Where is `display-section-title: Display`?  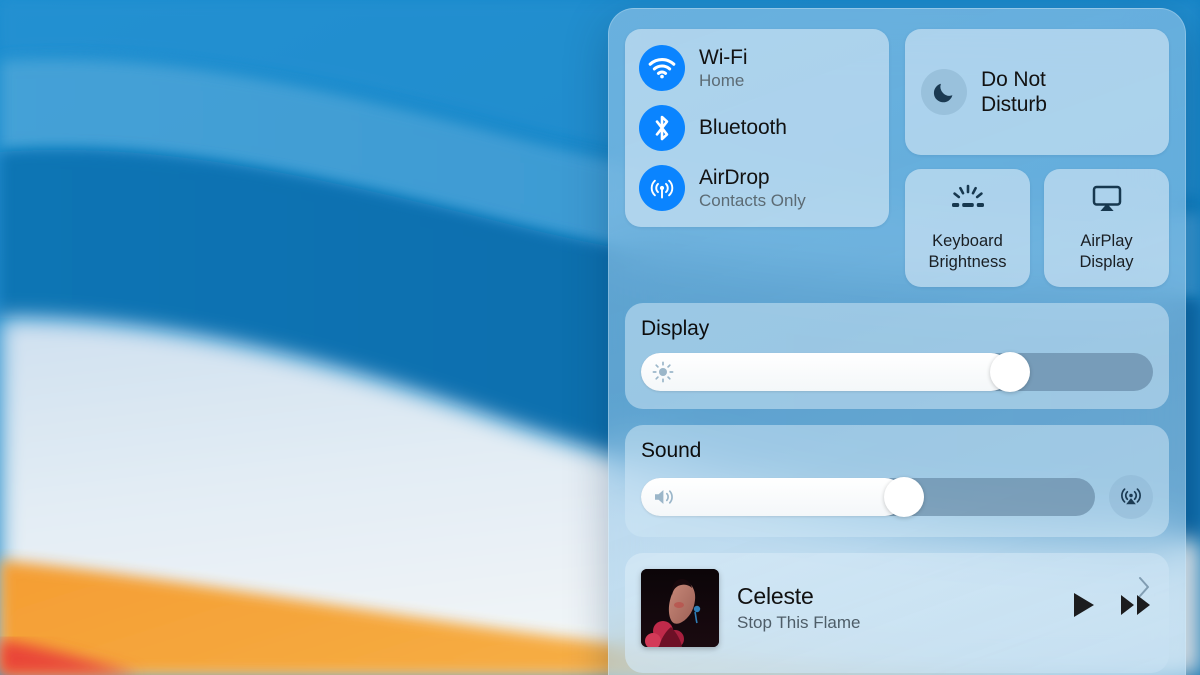
display-section-title: Display is located at coordinates (675, 328).